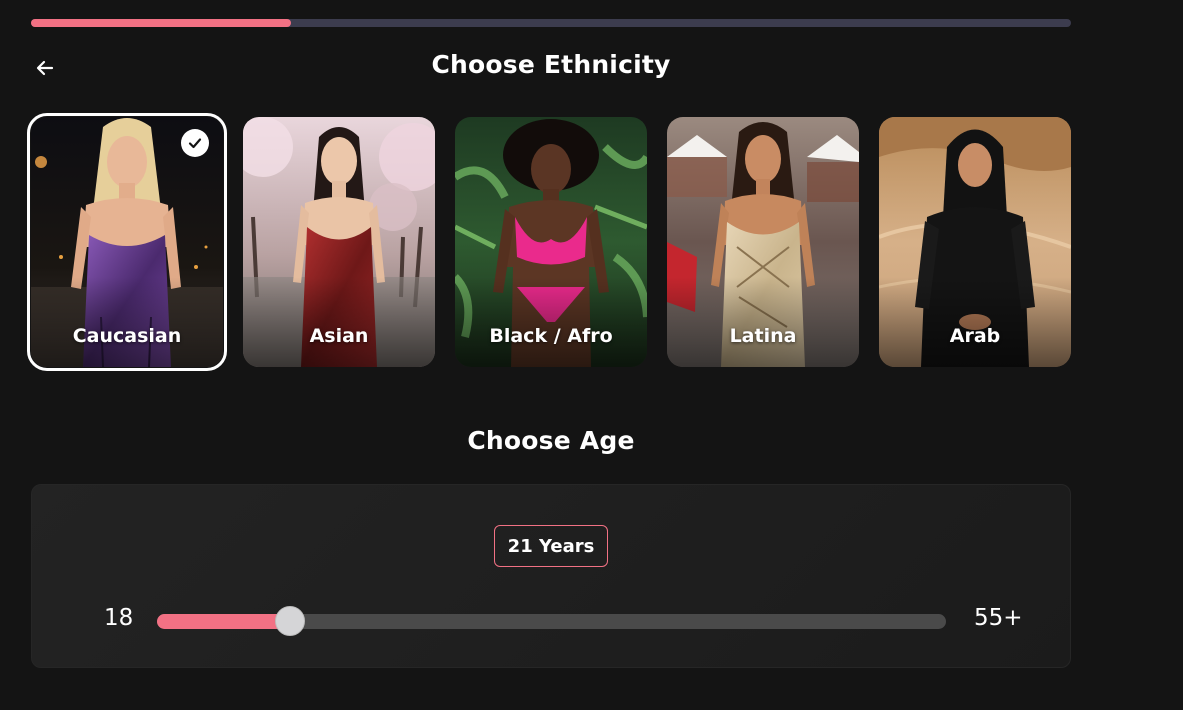  I want to click on age-slider, so click(551, 621).